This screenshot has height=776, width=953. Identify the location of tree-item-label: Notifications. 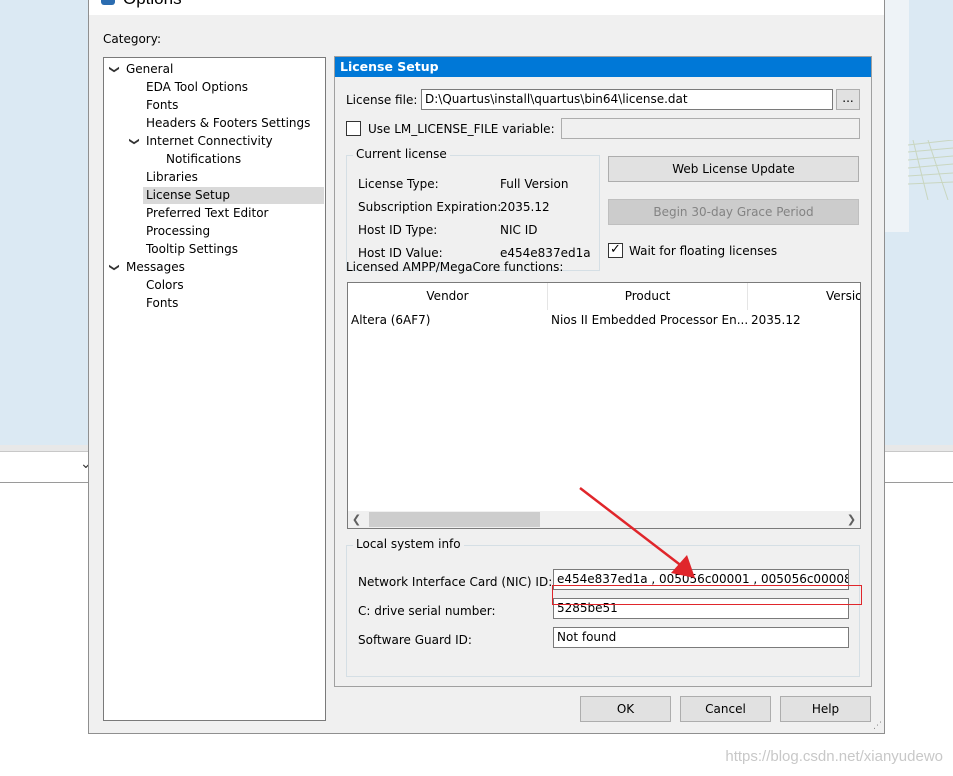
(204, 159).